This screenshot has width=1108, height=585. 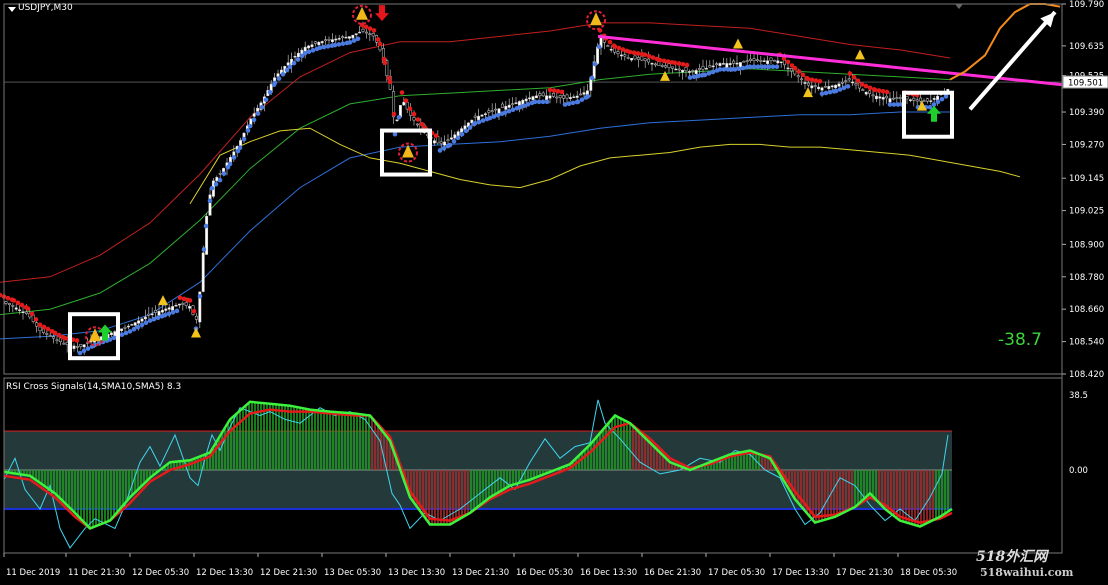 What do you see at coordinates (928, 573) in the screenshot?
I see `time-tick-label: 18 Dec 05:30` at bounding box center [928, 573].